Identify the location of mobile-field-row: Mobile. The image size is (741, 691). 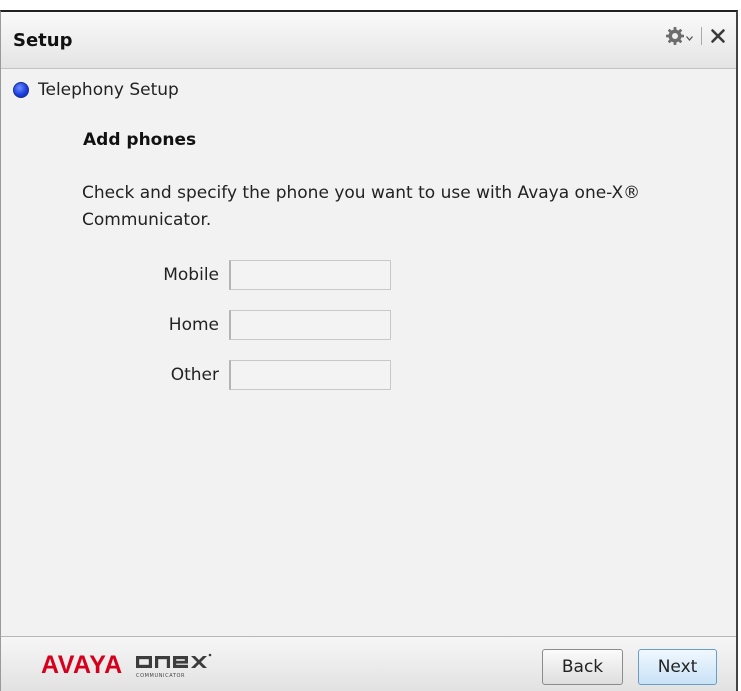
(261, 275).